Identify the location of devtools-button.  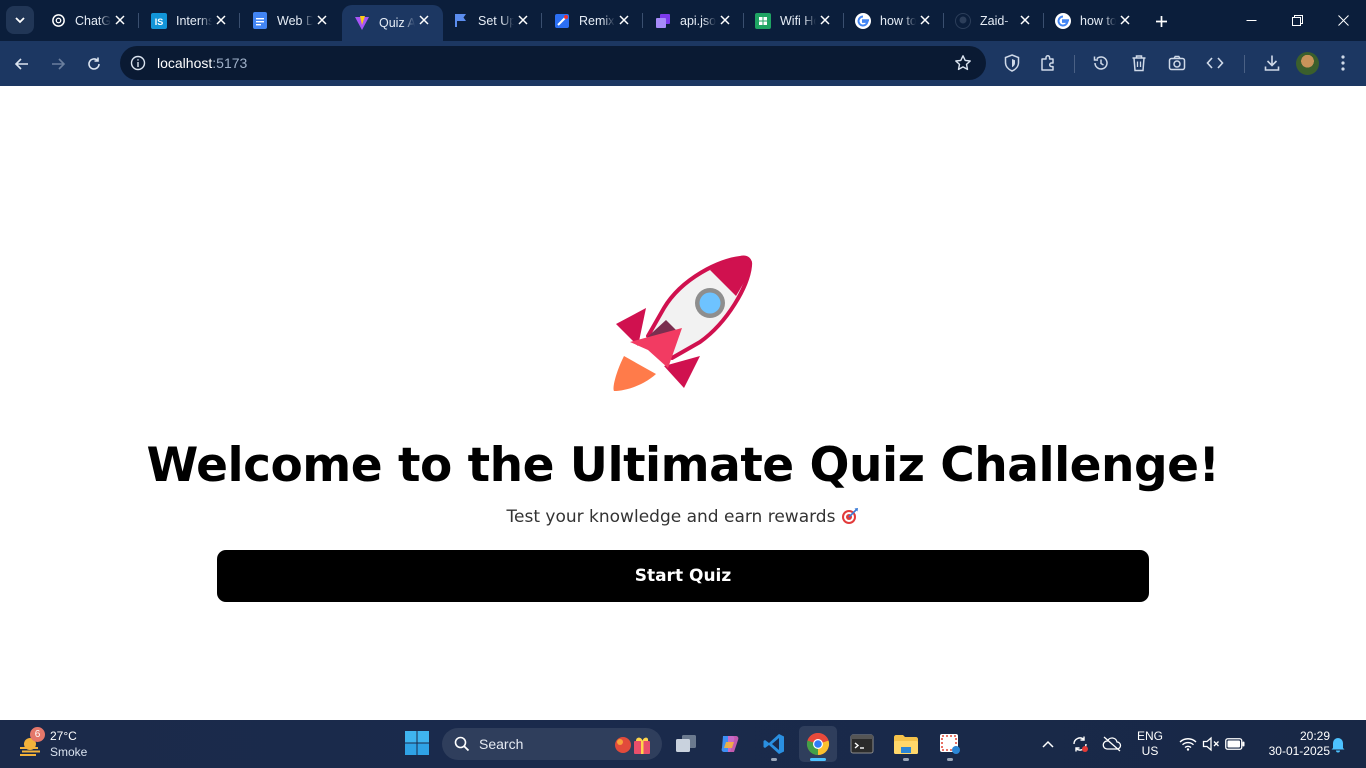
(1215, 63).